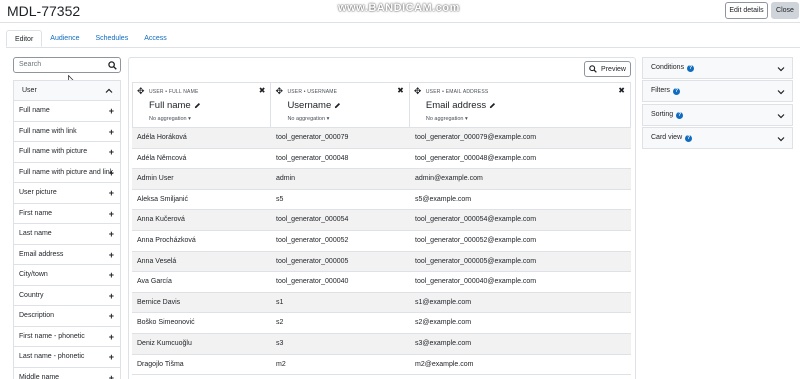  I want to click on column-title: Email address, so click(461, 105).